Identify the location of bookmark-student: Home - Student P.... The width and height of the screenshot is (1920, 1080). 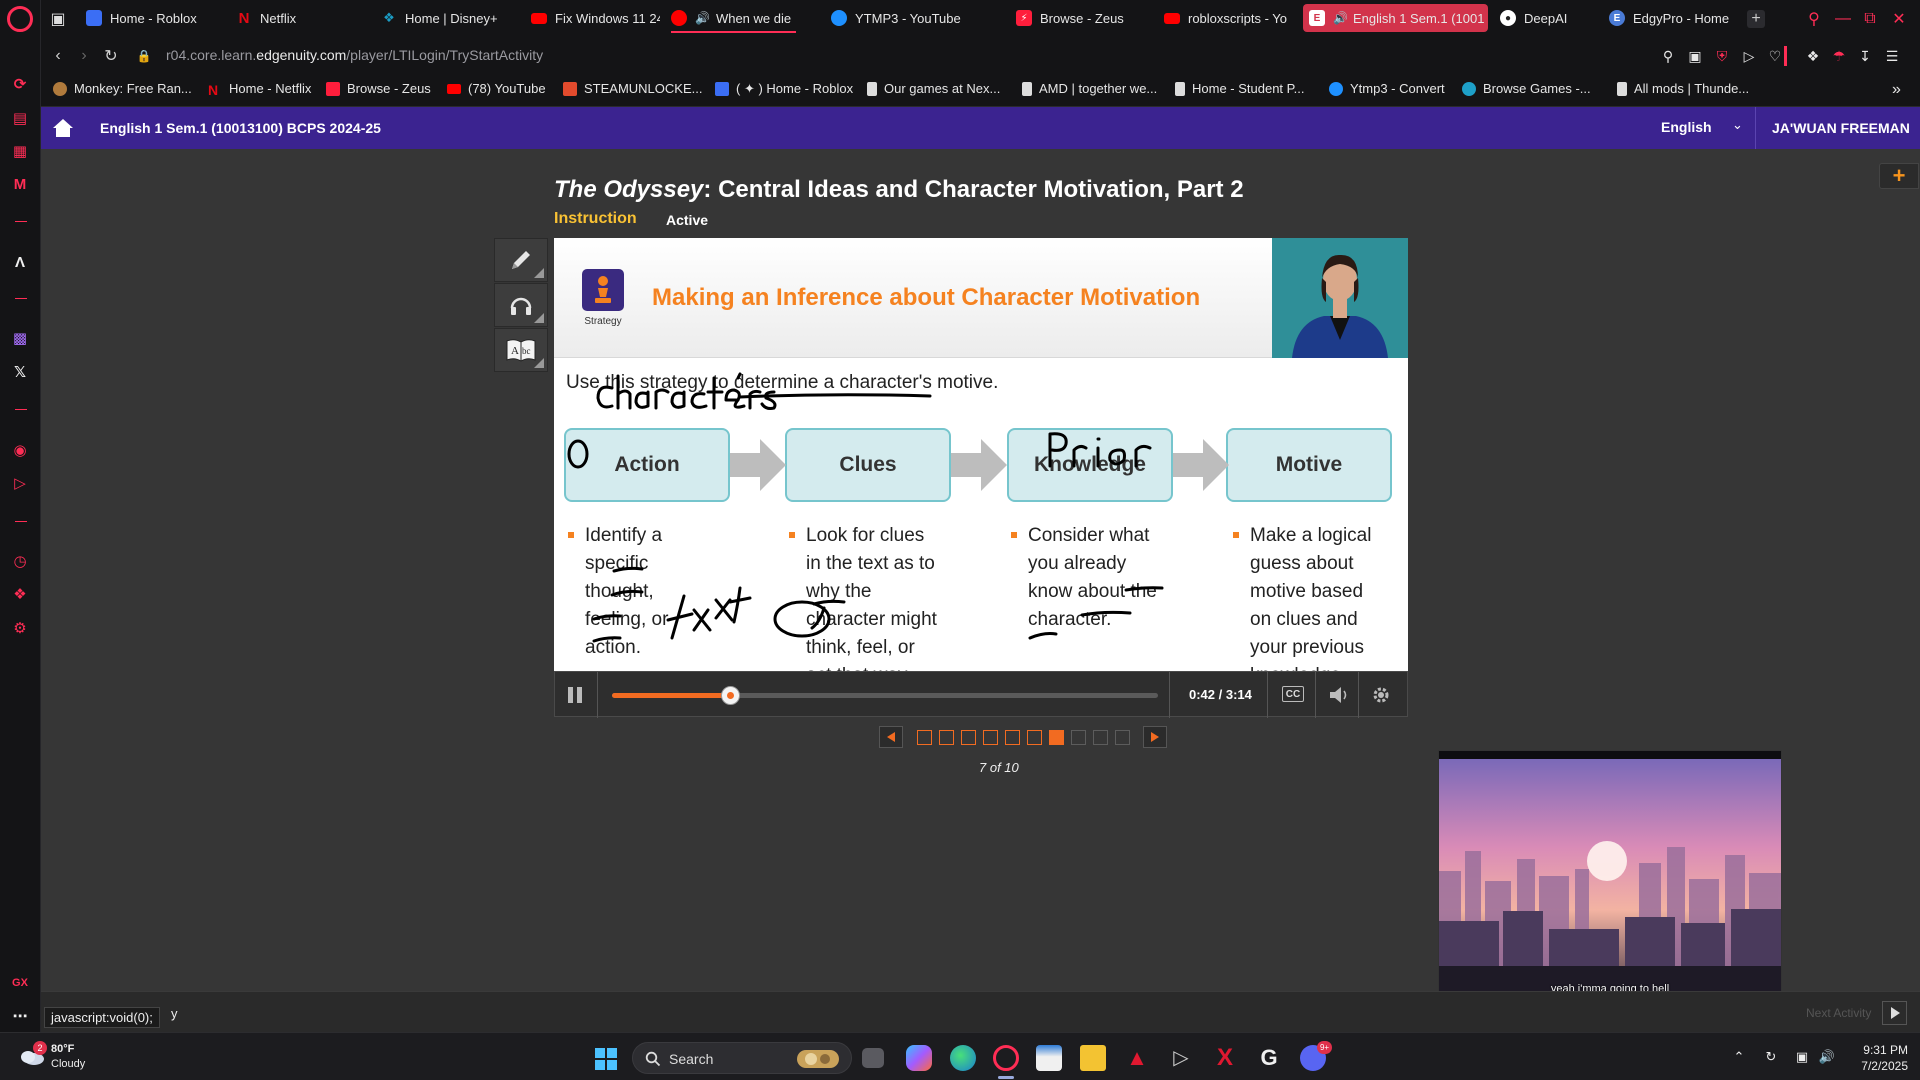
(1240, 88).